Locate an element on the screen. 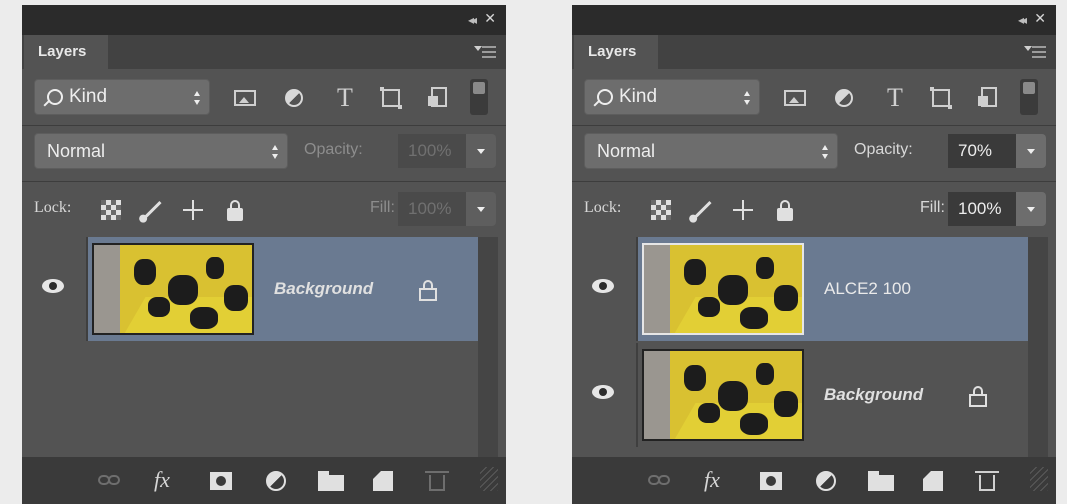 The width and height of the screenshot is (1067, 504). filter-row: Kind T is located at coordinates (265, 98).